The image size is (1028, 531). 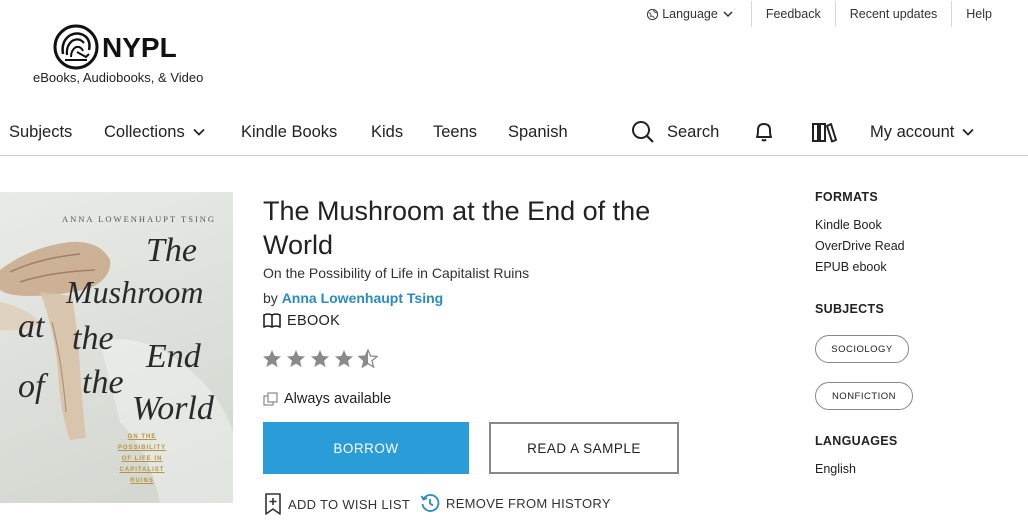 I want to click on format-link: Kindle Book, so click(x=848, y=225).